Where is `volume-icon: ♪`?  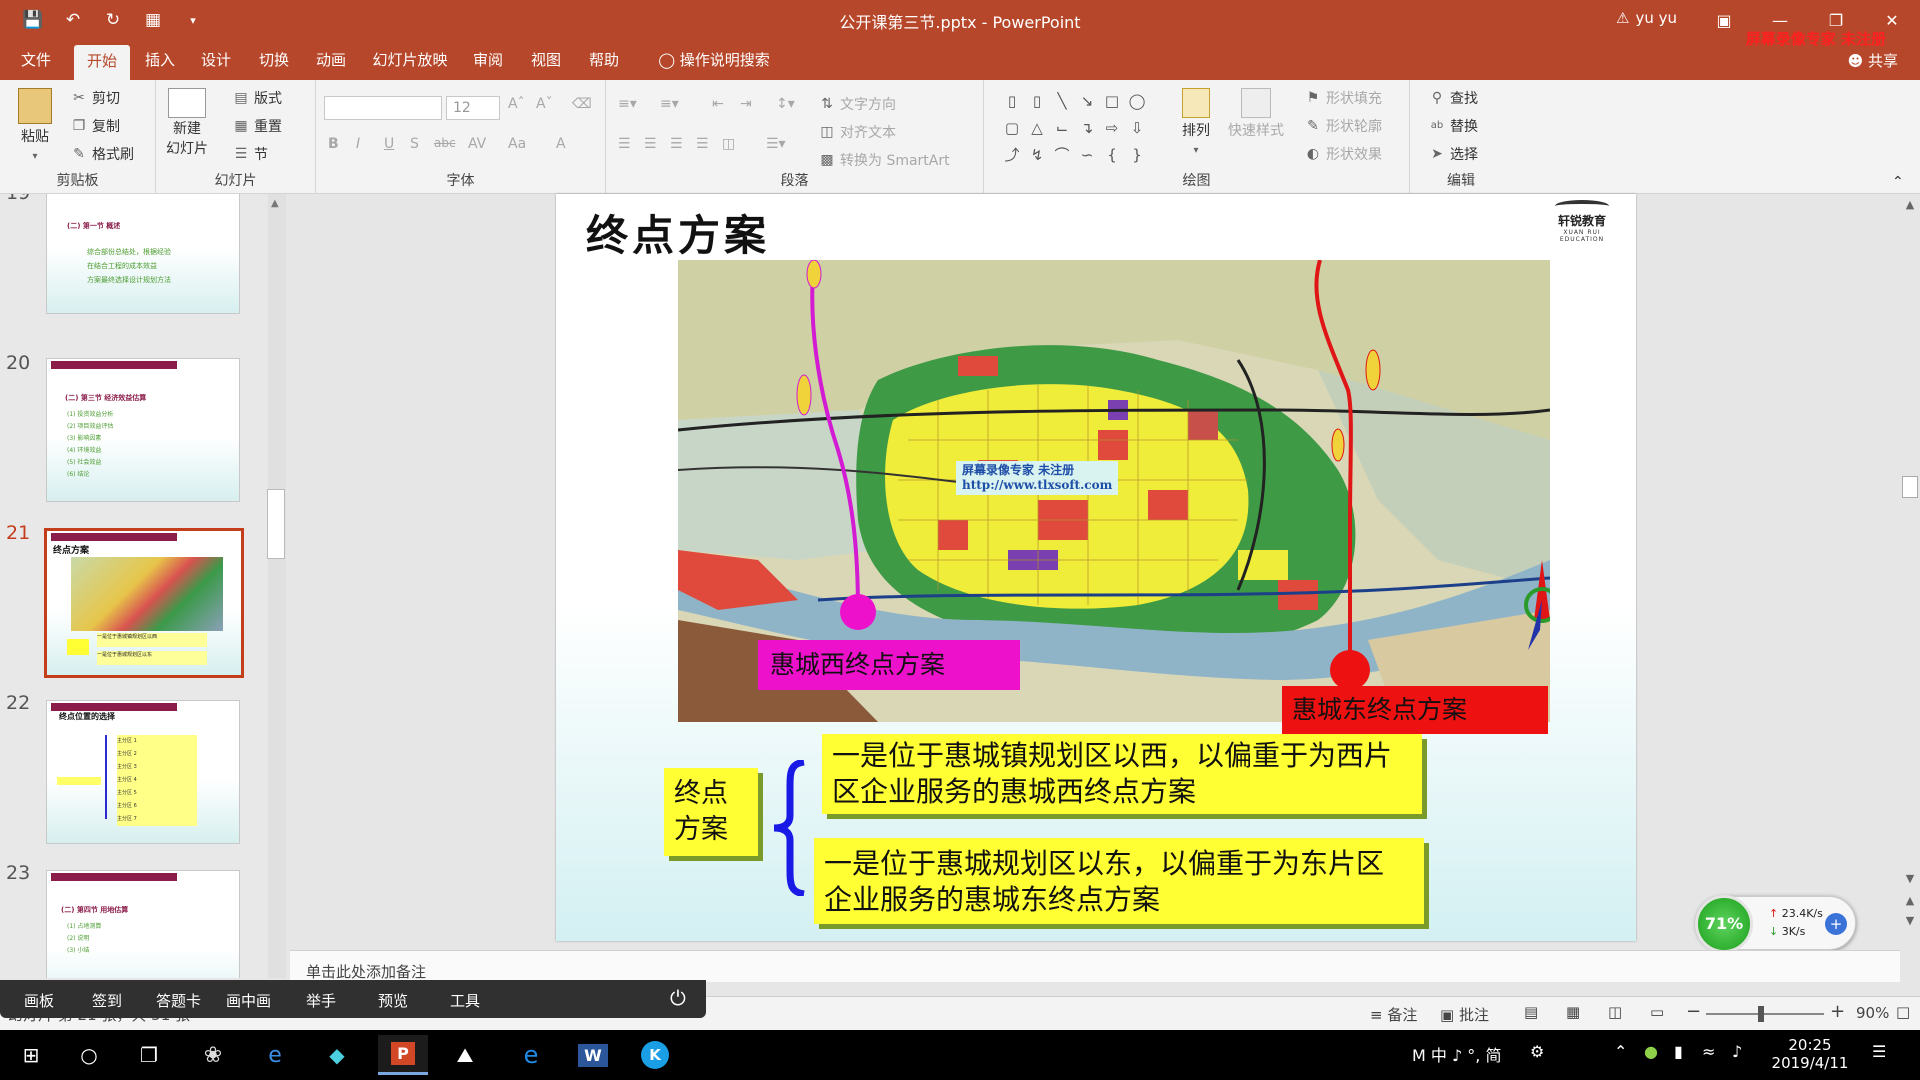 volume-icon: ♪ is located at coordinates (1737, 1051).